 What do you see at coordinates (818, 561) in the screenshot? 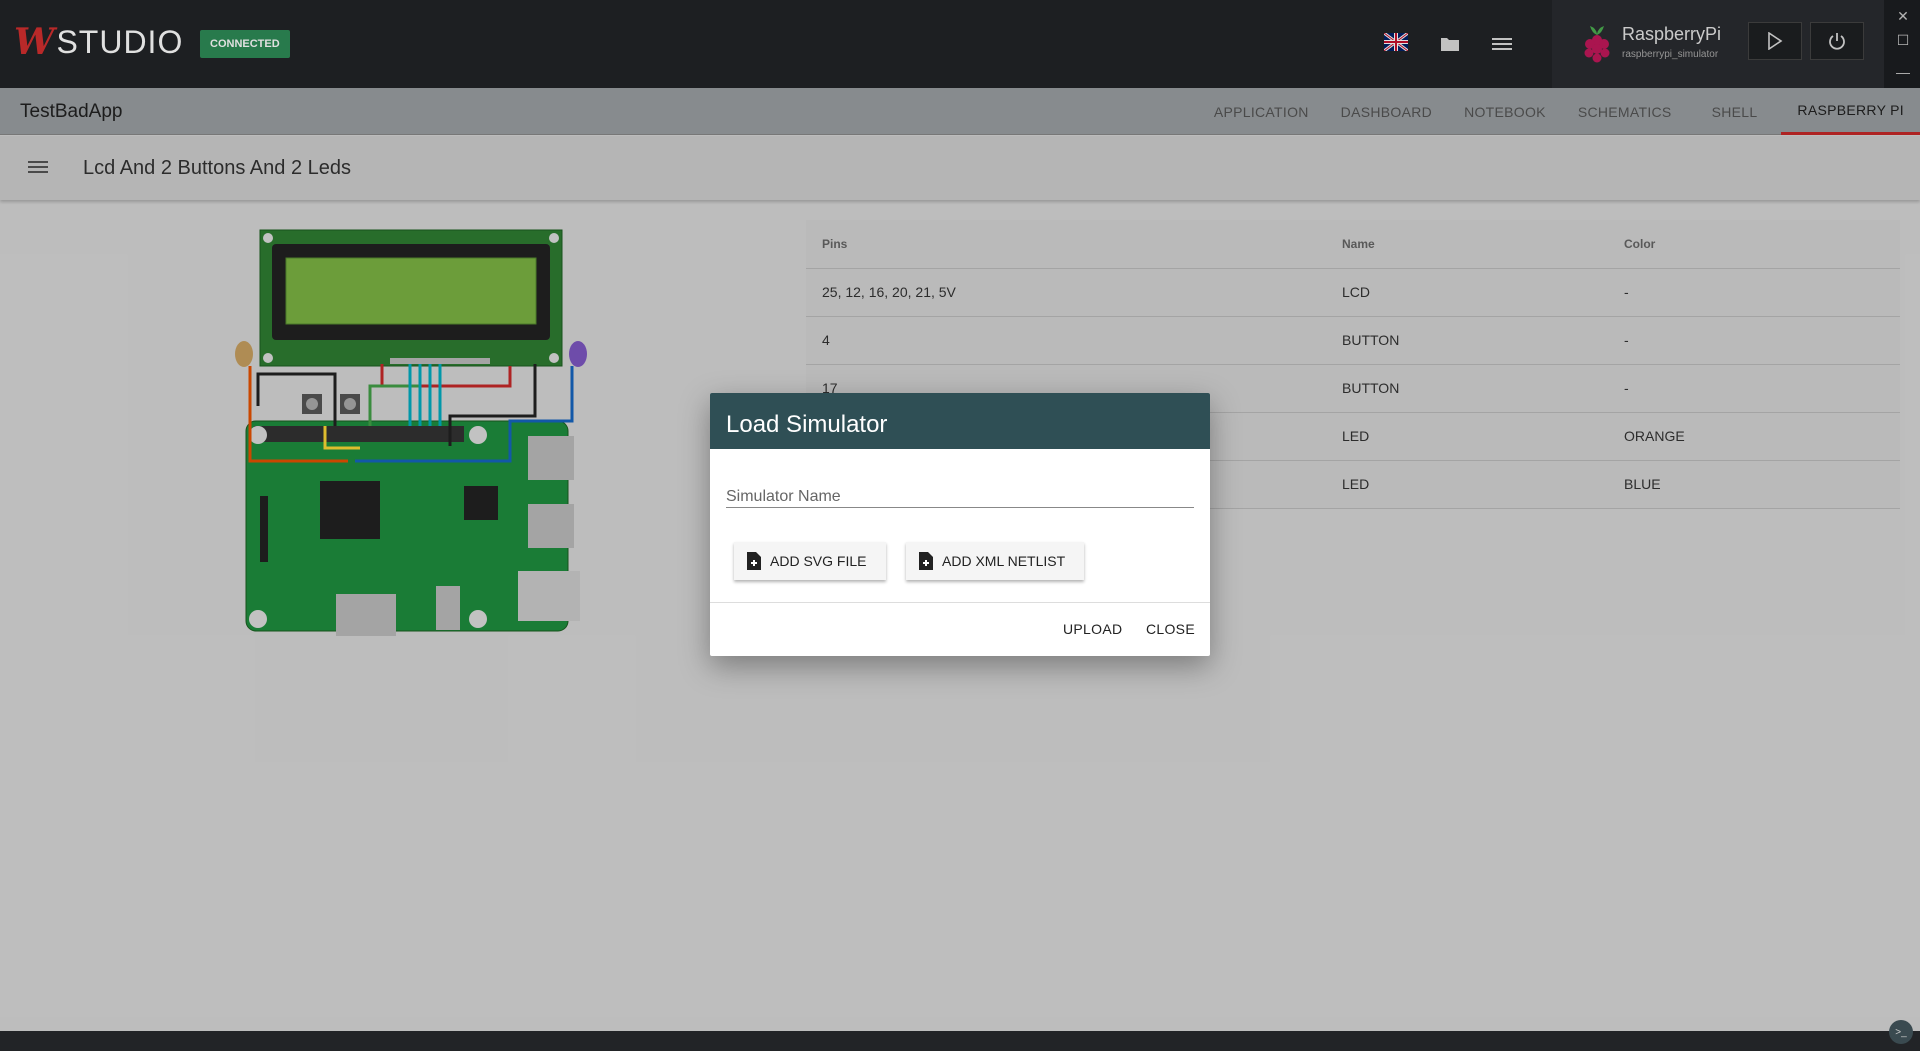
I see `add-svg-file-label: ADD SVG FILE` at bounding box center [818, 561].